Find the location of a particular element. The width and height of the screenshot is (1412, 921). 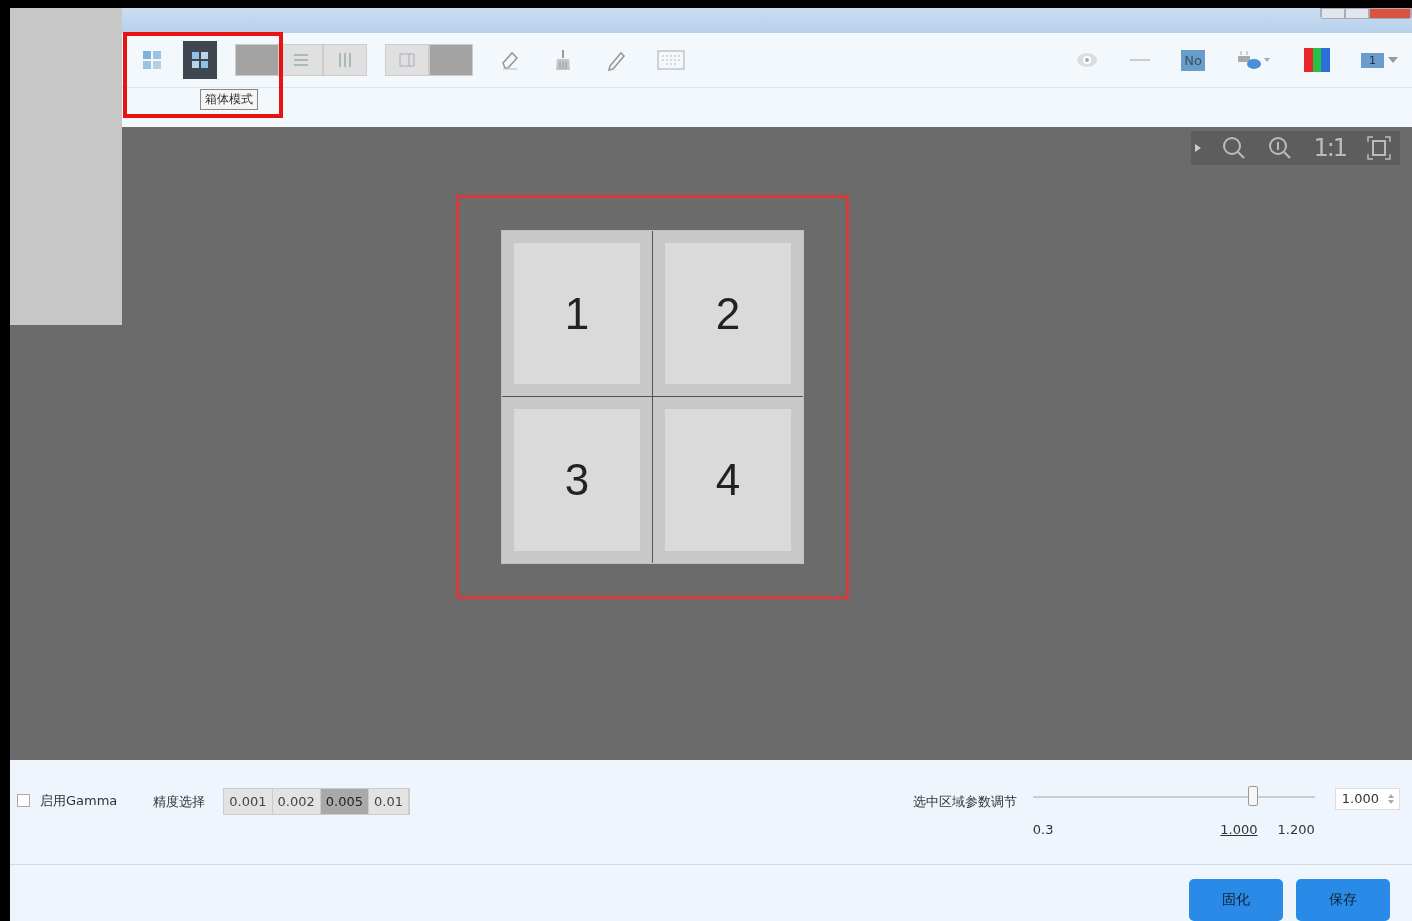

precision-option: 0.01 is located at coordinates (389, 801).